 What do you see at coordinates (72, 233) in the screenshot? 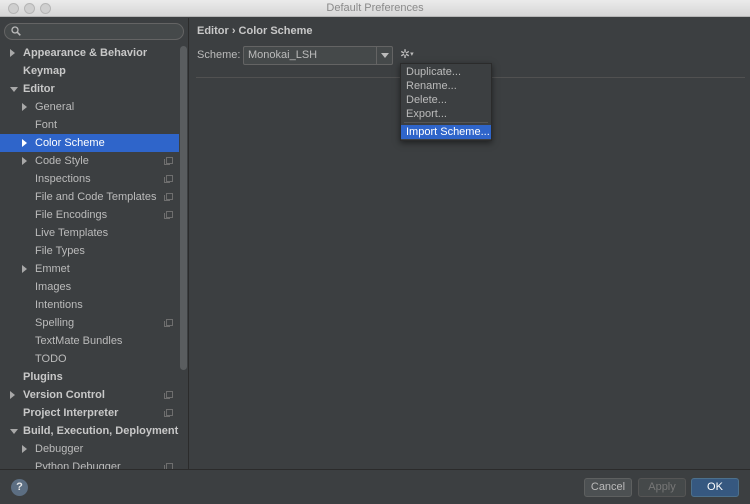
I see `sidebar-item-label: Live Templates` at bounding box center [72, 233].